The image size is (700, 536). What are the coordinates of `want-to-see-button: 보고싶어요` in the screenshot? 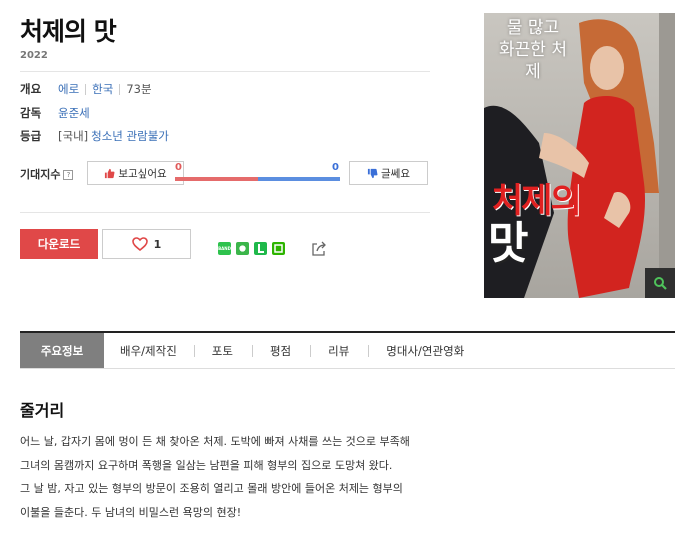 It's located at (135, 173).